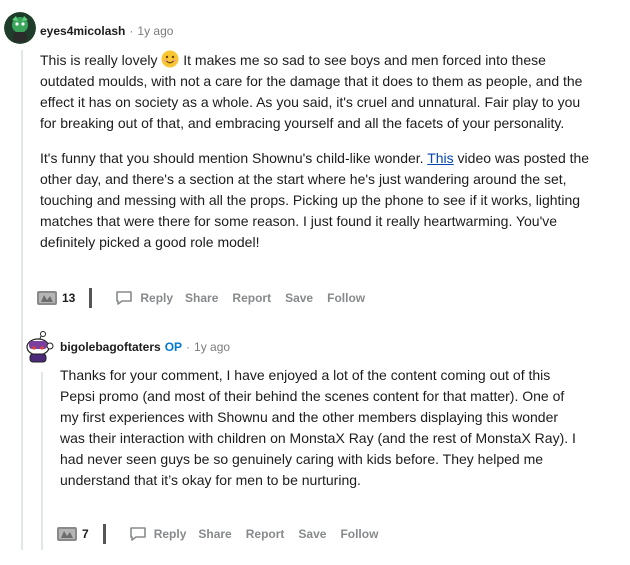  Describe the element at coordinates (440, 158) in the screenshot. I see `video-link: This` at that location.